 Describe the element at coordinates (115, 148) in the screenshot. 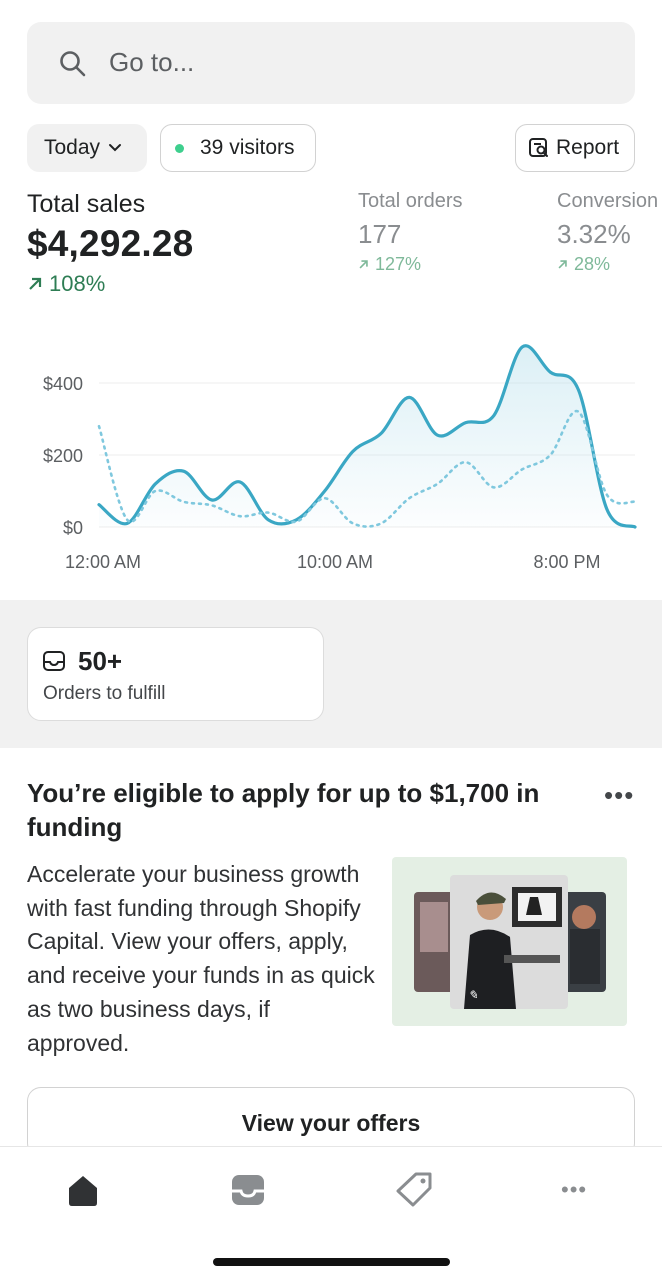

I see `chevron-down-icon` at that location.